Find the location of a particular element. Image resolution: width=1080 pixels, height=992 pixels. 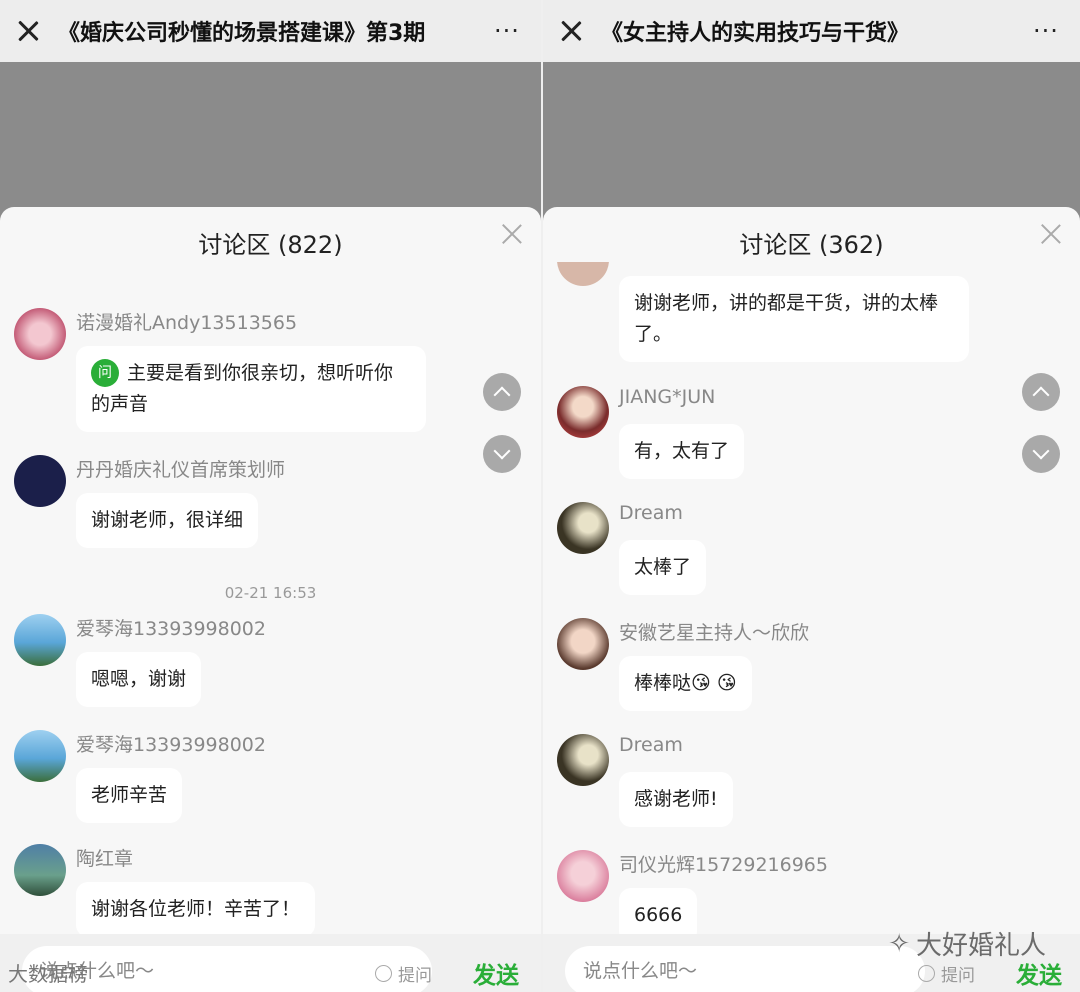

message-bubble: 嗯嗯，谢谢 is located at coordinates (139, 679).